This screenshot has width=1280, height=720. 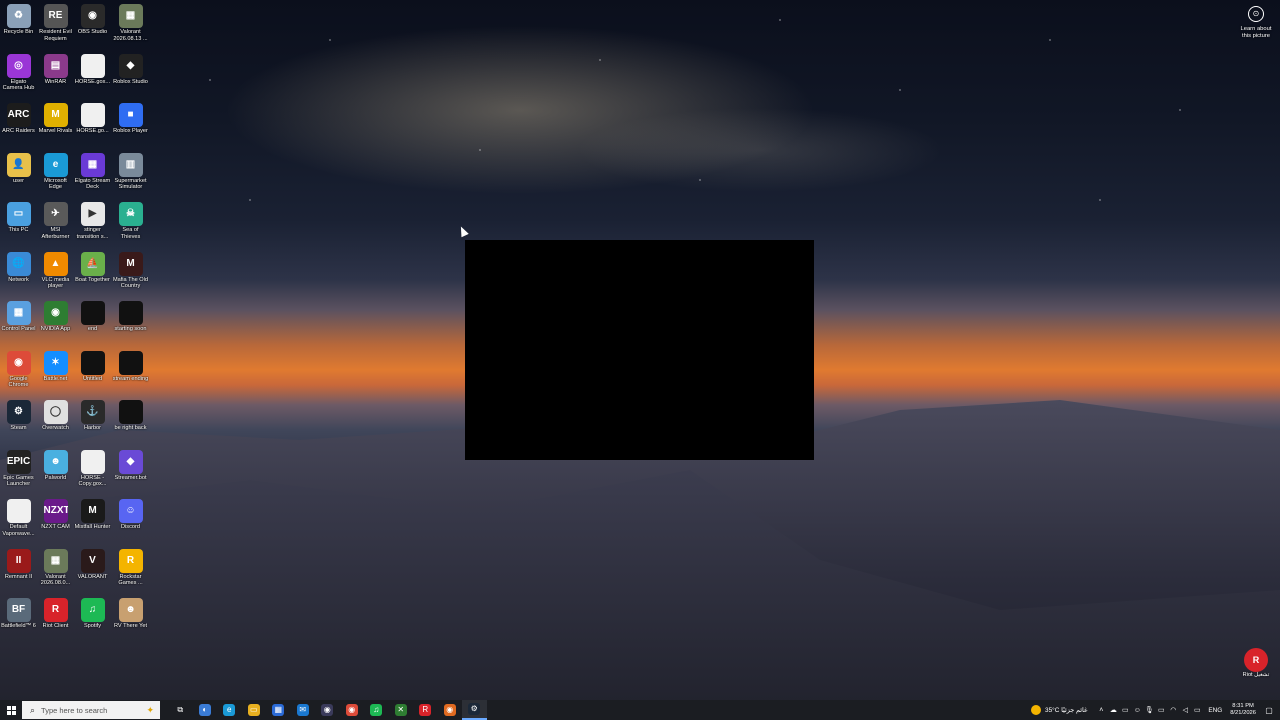 What do you see at coordinates (130, 126) in the screenshot?
I see `desktop-icon: ■ Roblox Player` at bounding box center [130, 126].